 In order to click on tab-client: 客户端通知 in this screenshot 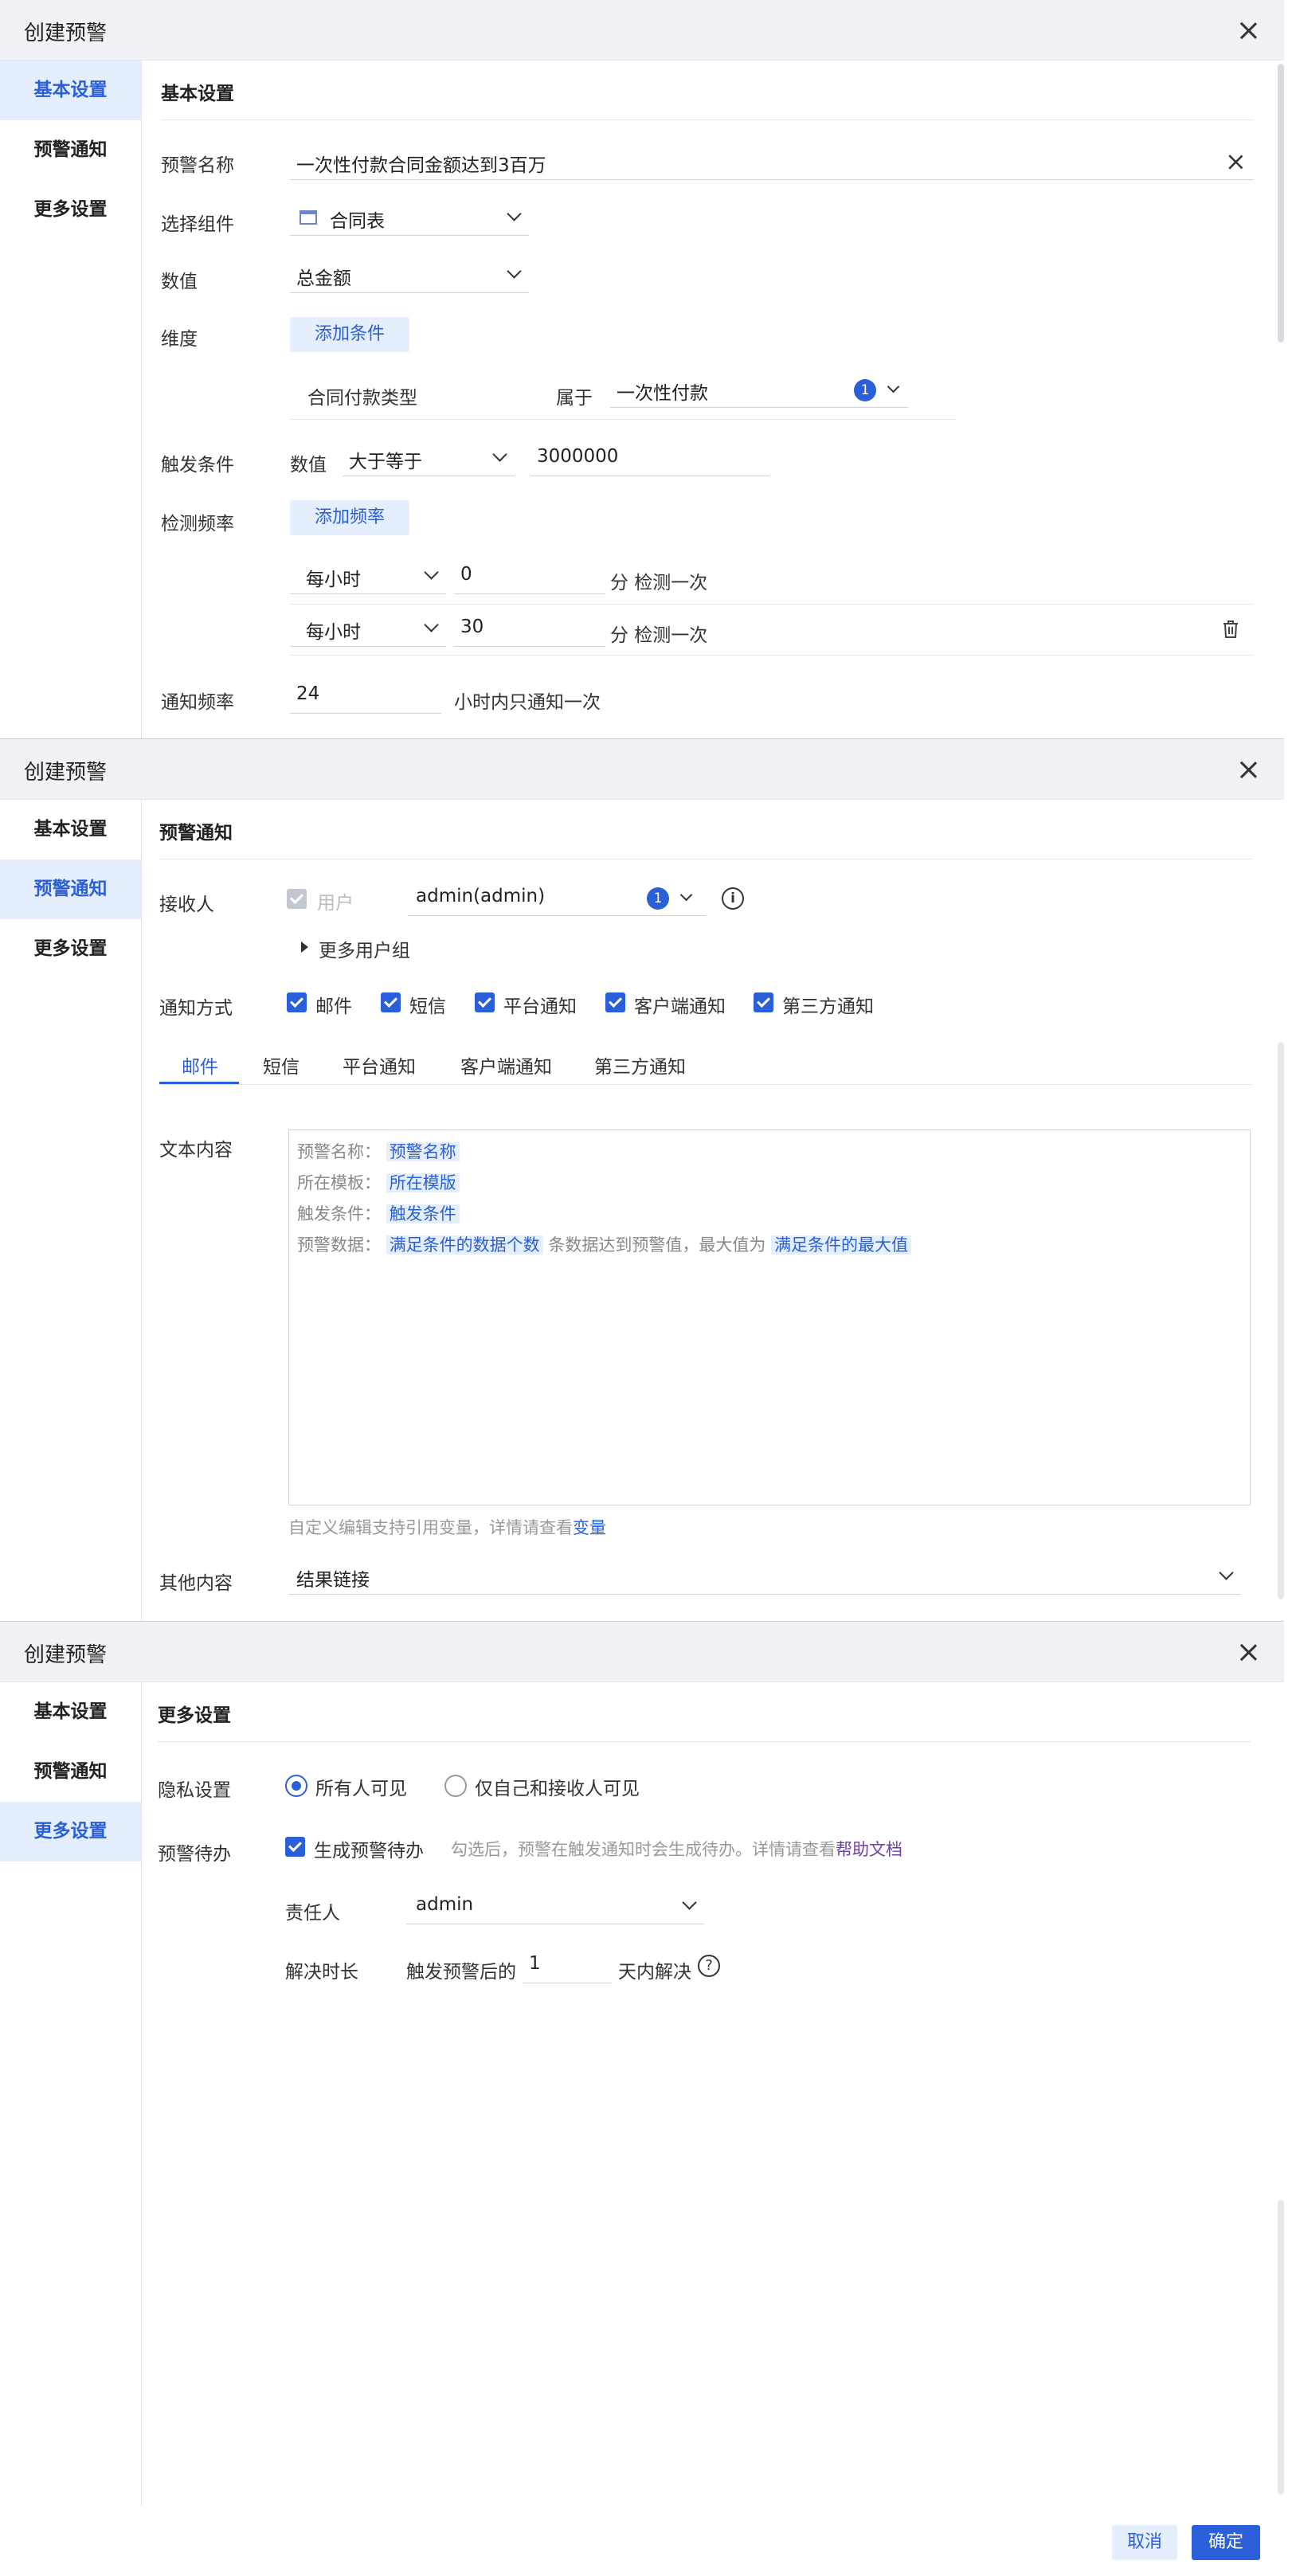, I will do `click(506, 1065)`.